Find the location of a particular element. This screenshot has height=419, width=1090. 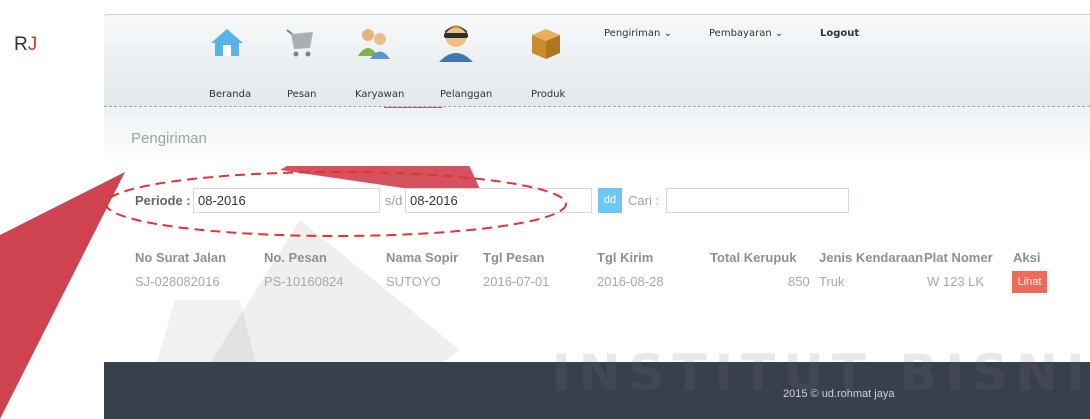

col-nama-sopir: Nama Sopir is located at coordinates (422, 257).